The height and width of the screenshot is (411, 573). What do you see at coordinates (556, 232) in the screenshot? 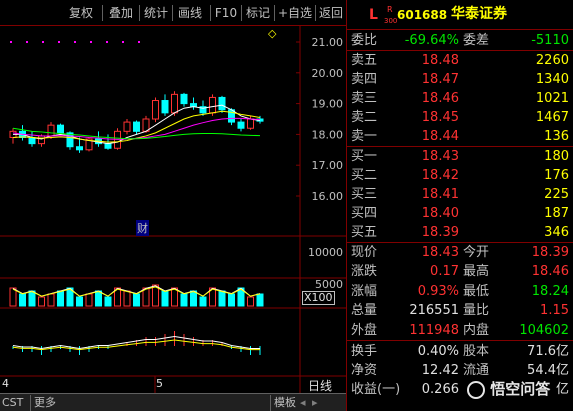
I see `buy-row-value2: 346` at bounding box center [556, 232].